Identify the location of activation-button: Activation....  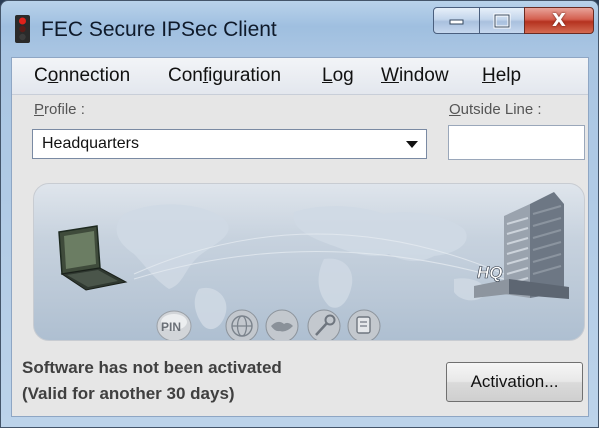
(514, 382).